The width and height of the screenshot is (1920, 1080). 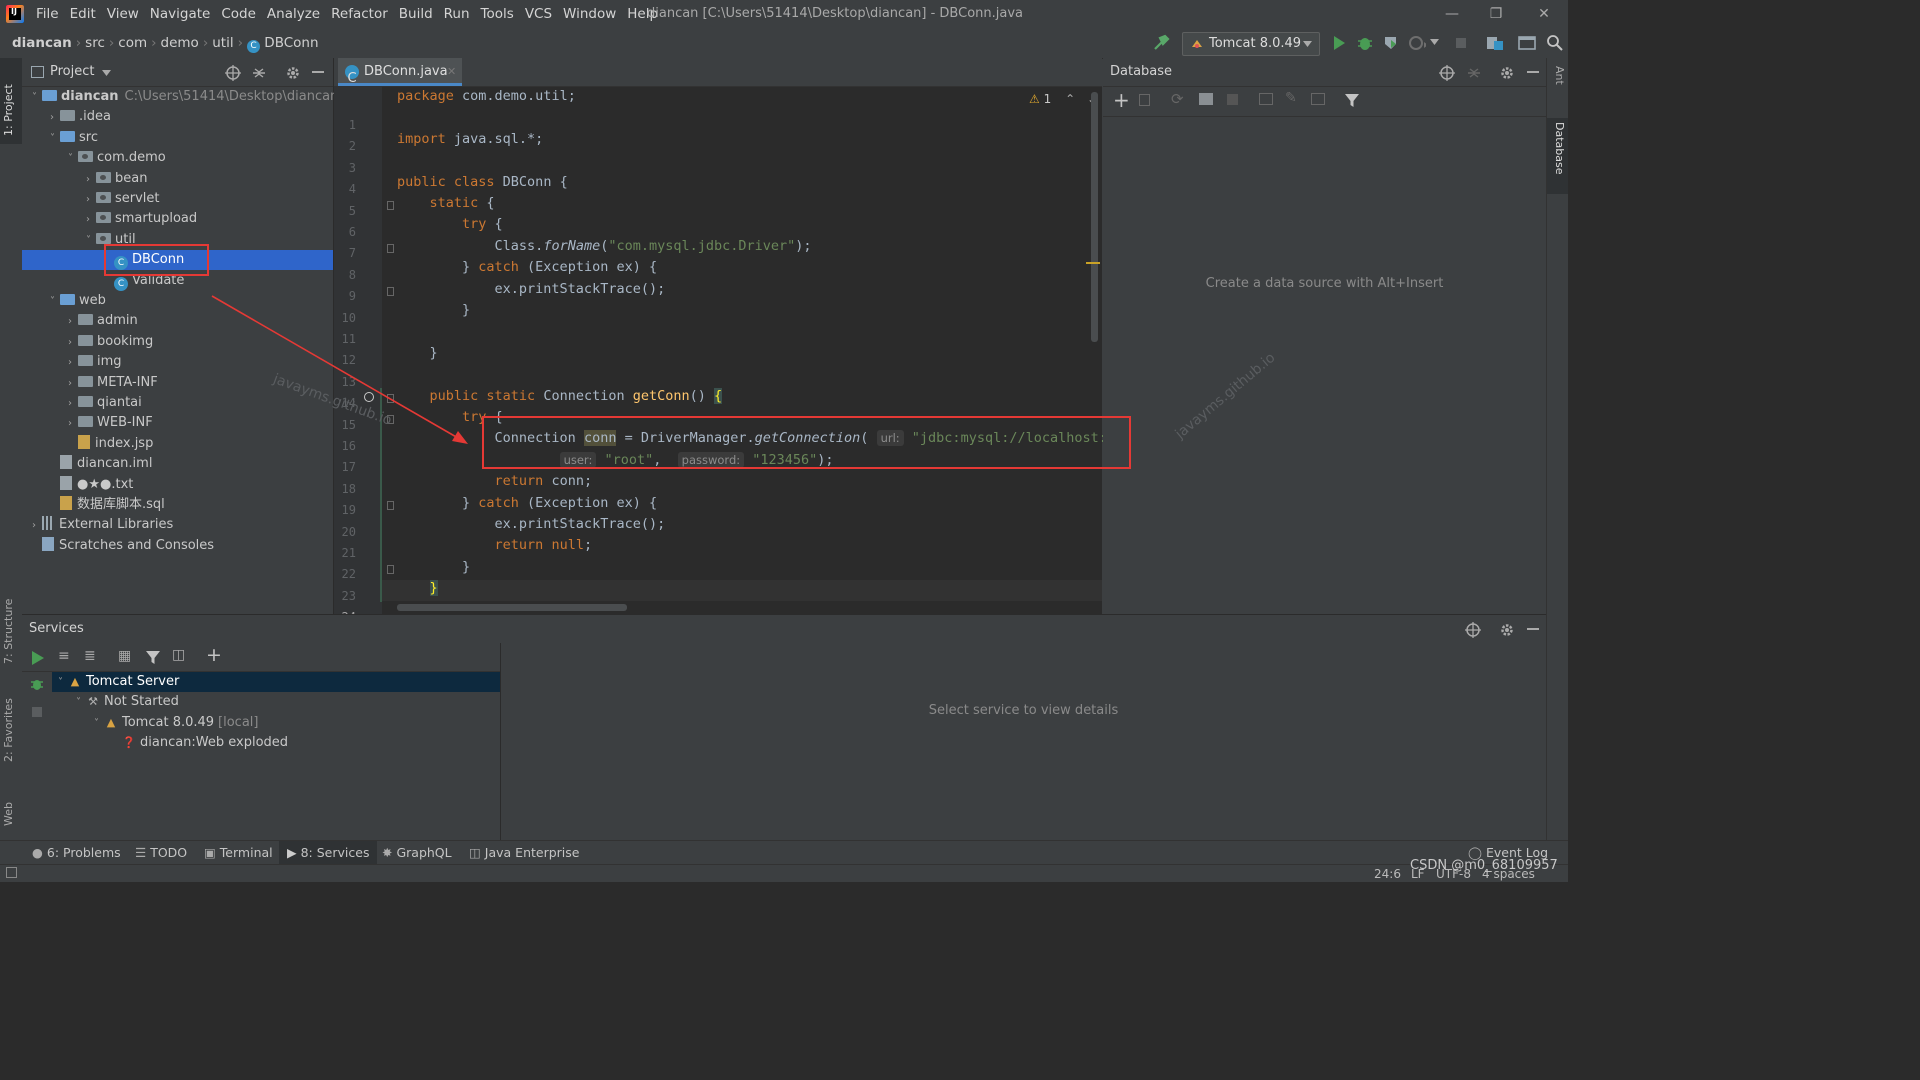 What do you see at coordinates (1452, 14) in the screenshot?
I see `minimize-button: —` at bounding box center [1452, 14].